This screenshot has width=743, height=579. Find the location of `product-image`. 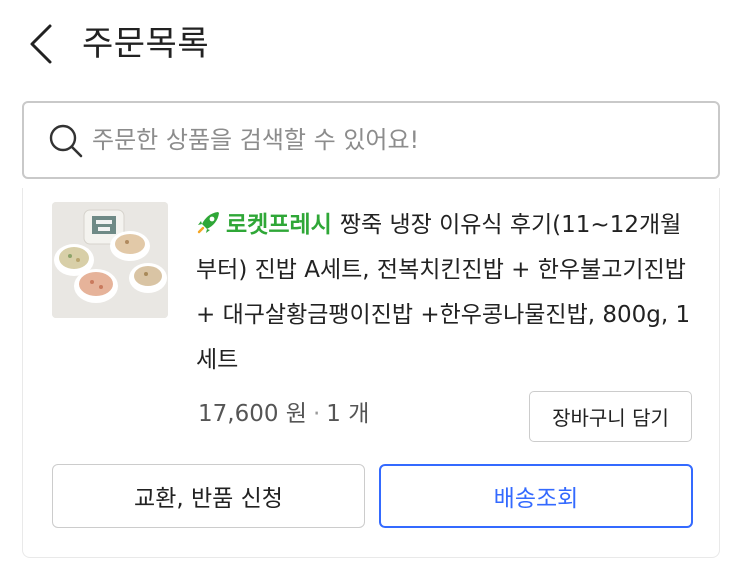

product-image is located at coordinates (110, 260).